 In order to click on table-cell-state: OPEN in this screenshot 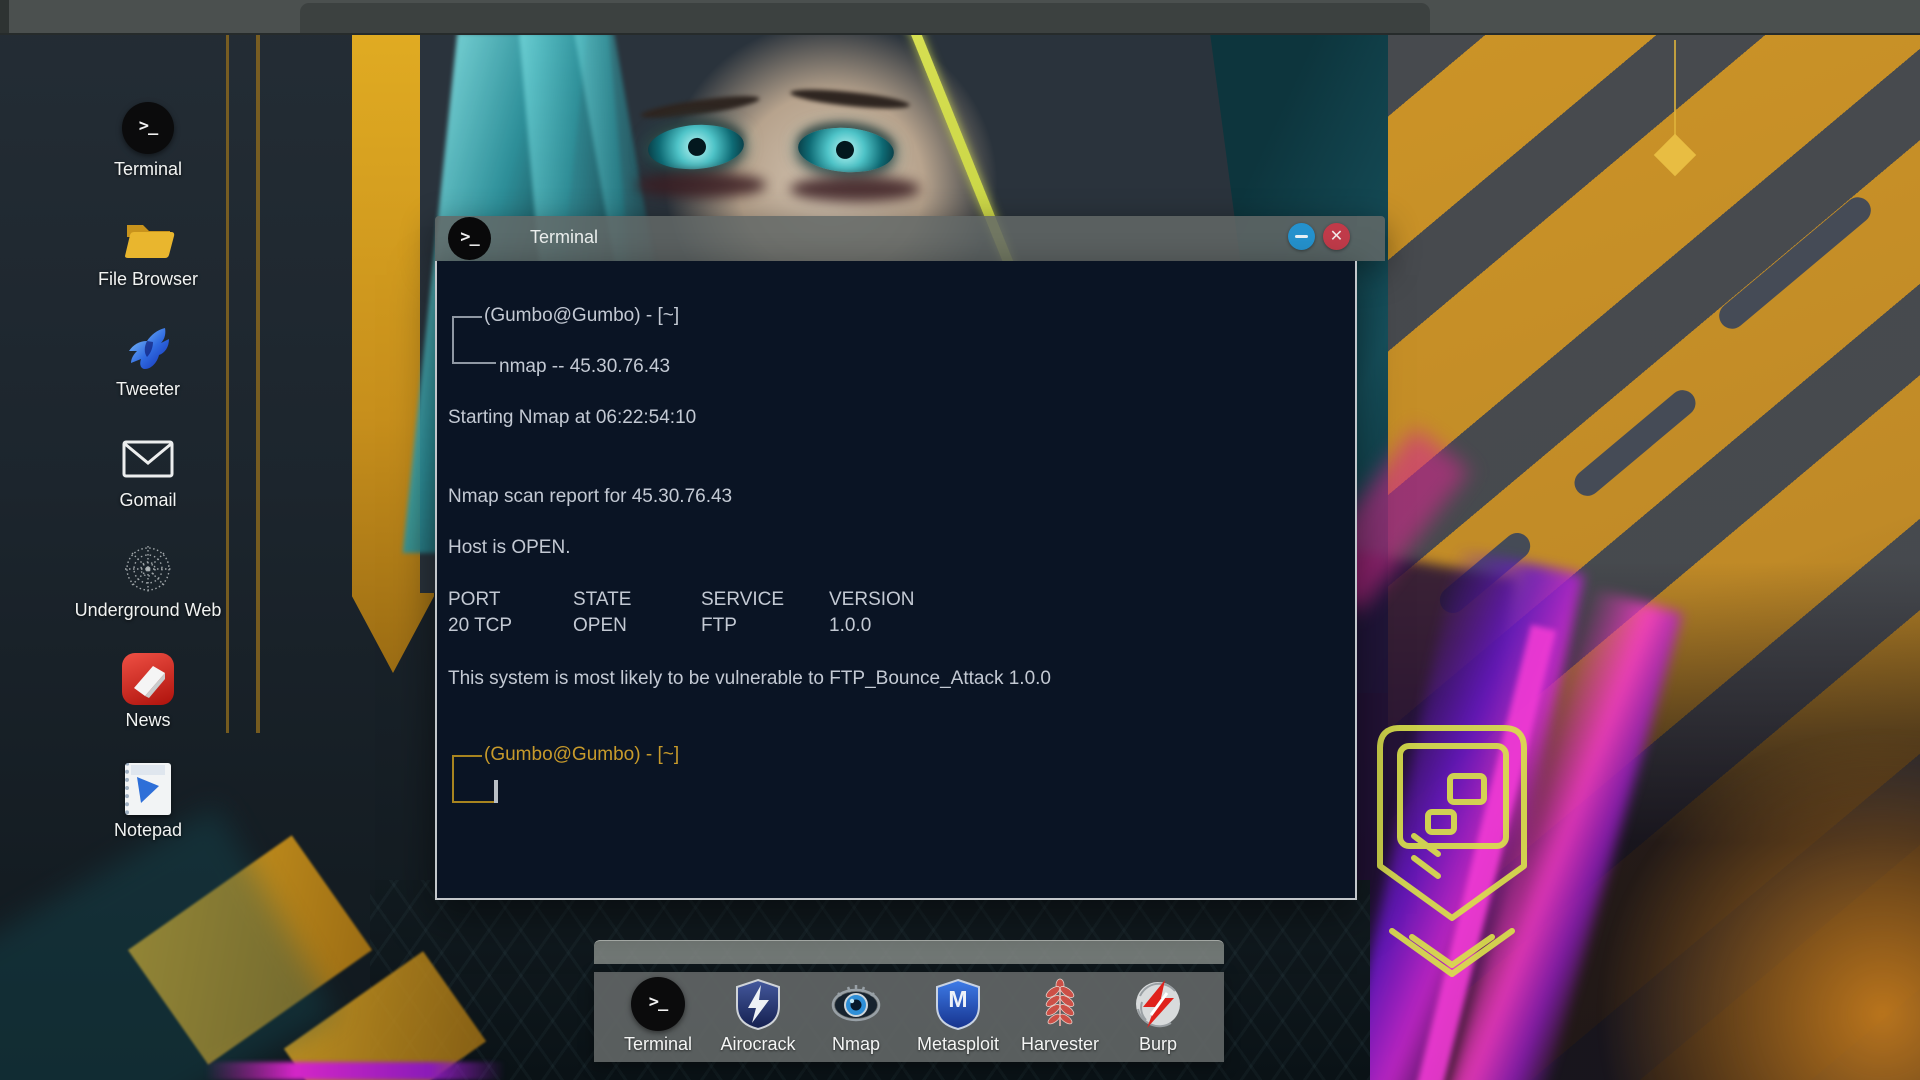, I will do `click(600, 625)`.